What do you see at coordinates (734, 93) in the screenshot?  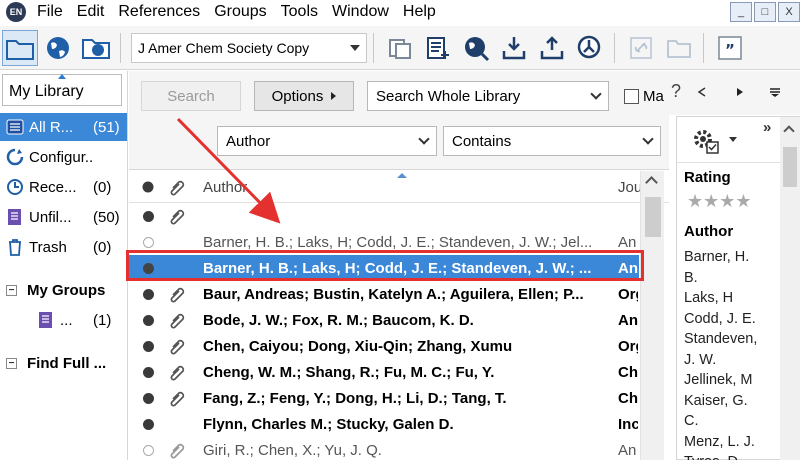 I see `preview-nav-bar: ?` at bounding box center [734, 93].